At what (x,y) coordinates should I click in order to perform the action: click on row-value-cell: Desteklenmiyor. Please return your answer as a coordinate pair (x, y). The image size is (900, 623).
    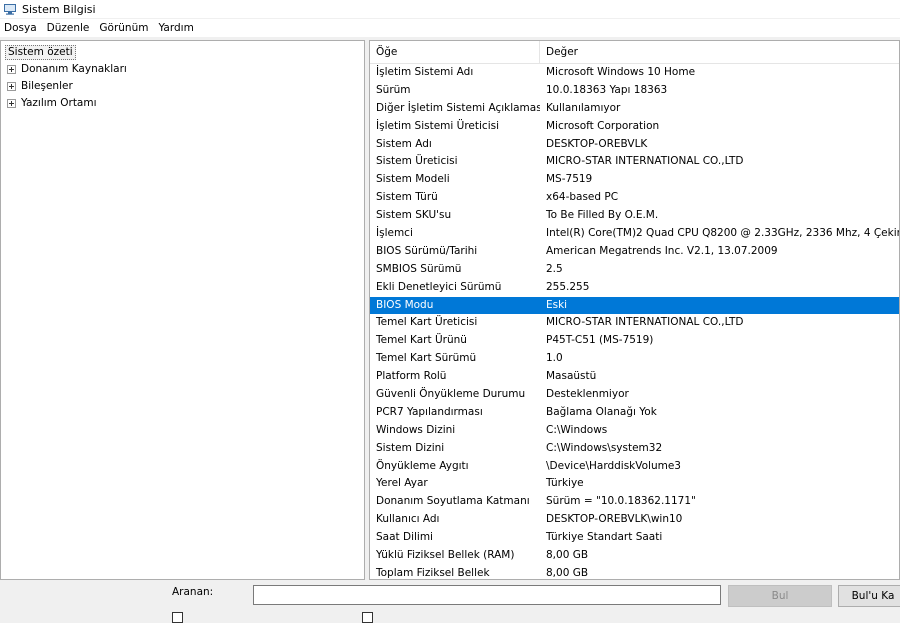
    Looking at the image, I should click on (719, 395).